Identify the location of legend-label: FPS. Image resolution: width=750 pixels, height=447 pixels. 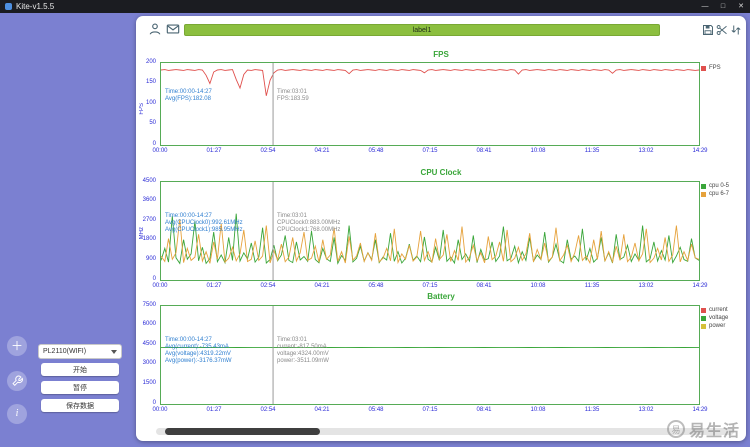
(715, 68).